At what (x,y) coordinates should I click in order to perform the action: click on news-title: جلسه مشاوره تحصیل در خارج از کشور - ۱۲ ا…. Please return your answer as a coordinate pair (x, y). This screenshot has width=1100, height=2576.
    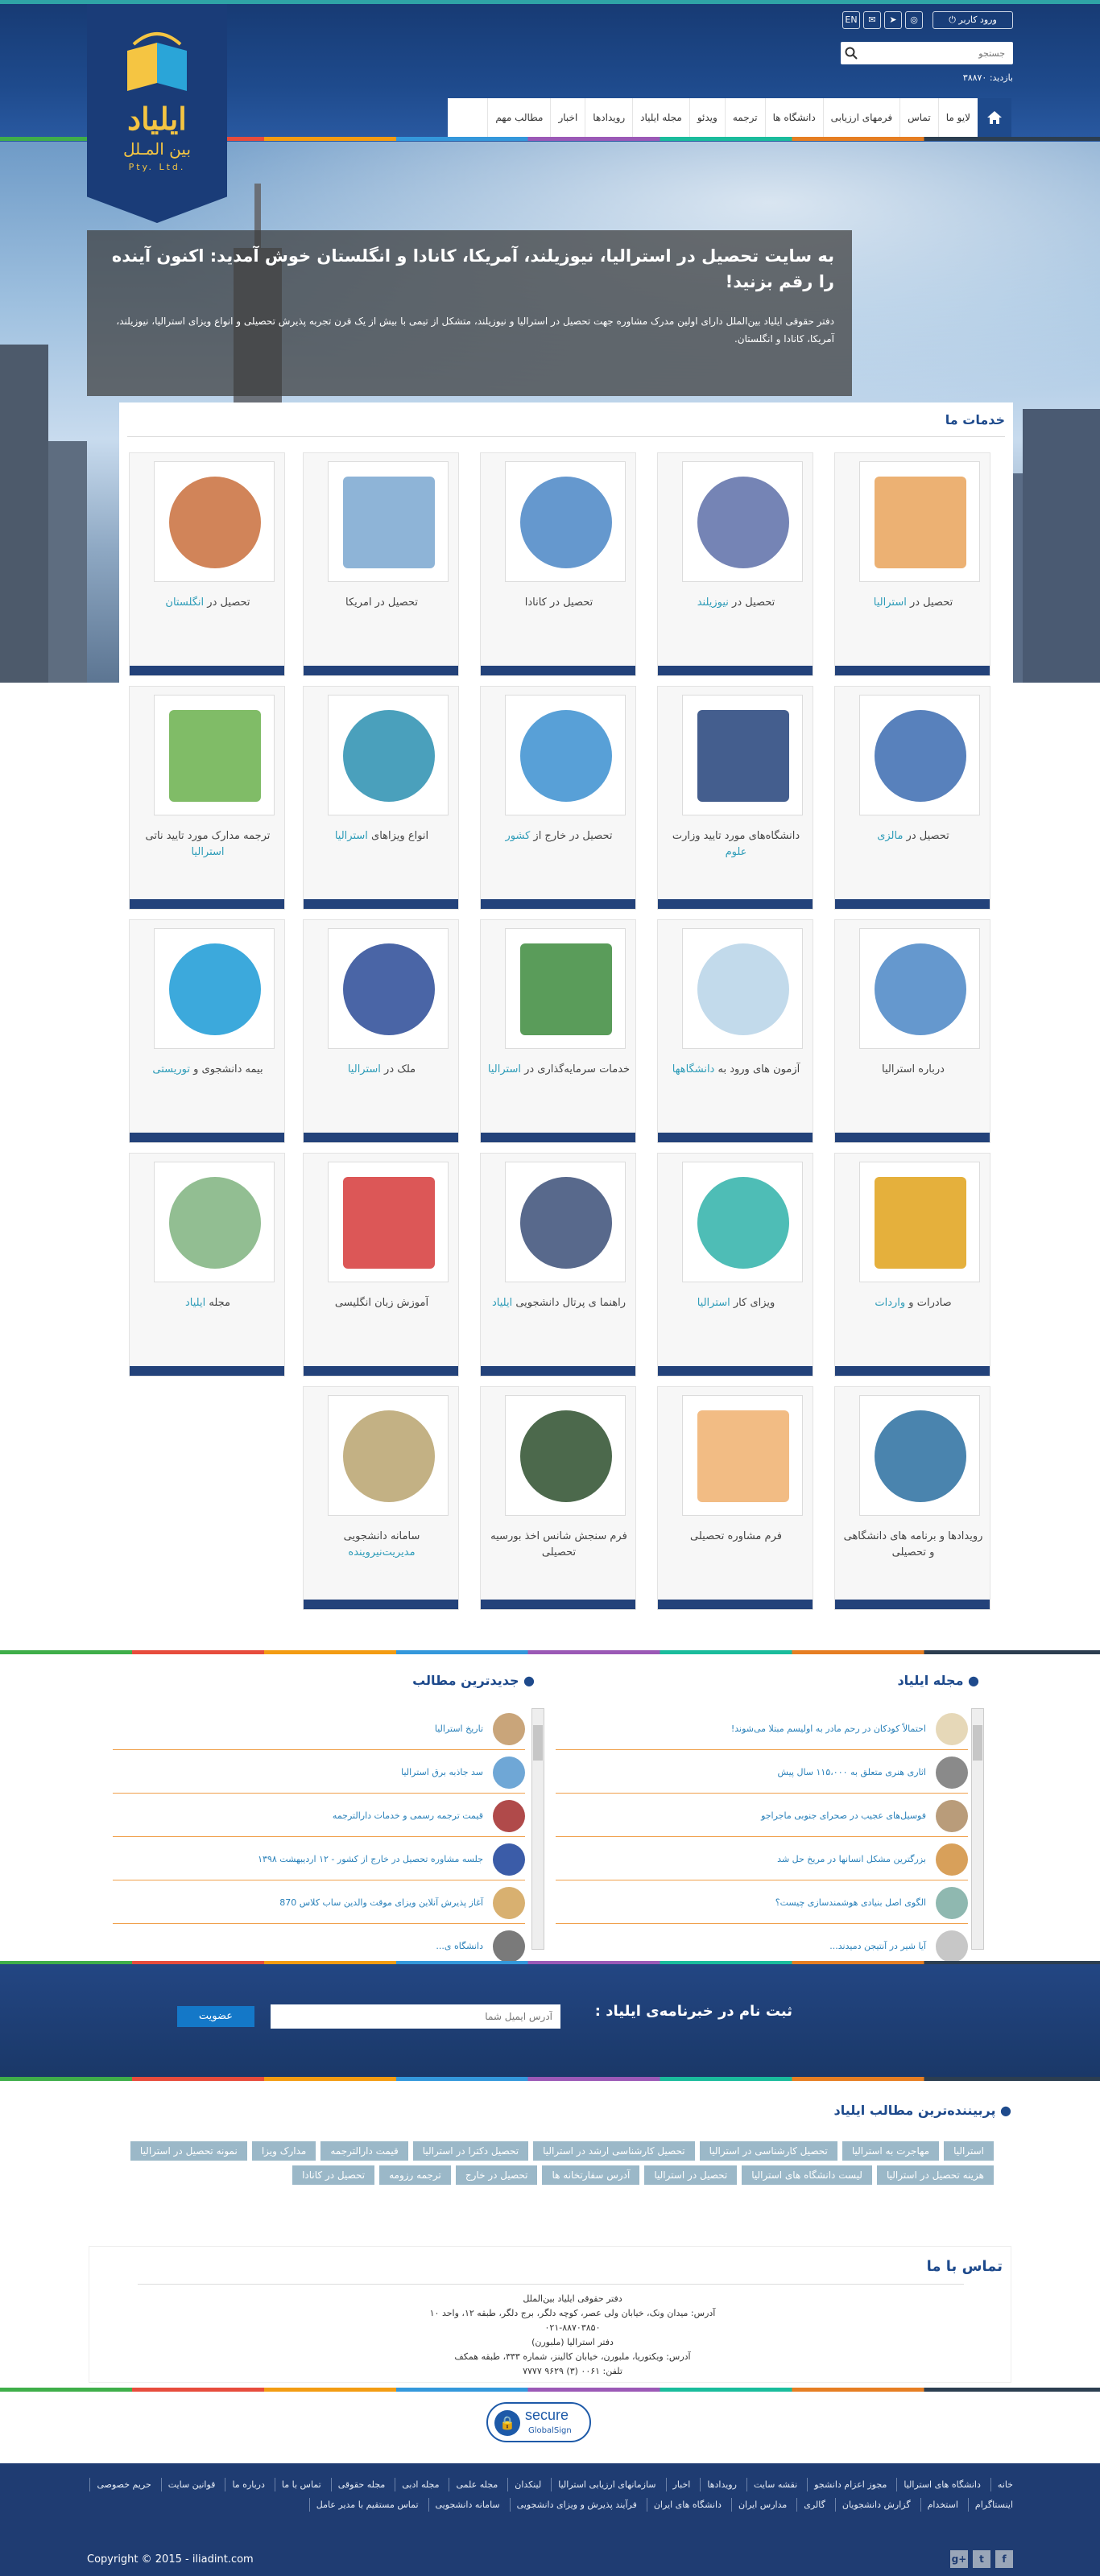
    Looking at the image, I should click on (370, 1859).